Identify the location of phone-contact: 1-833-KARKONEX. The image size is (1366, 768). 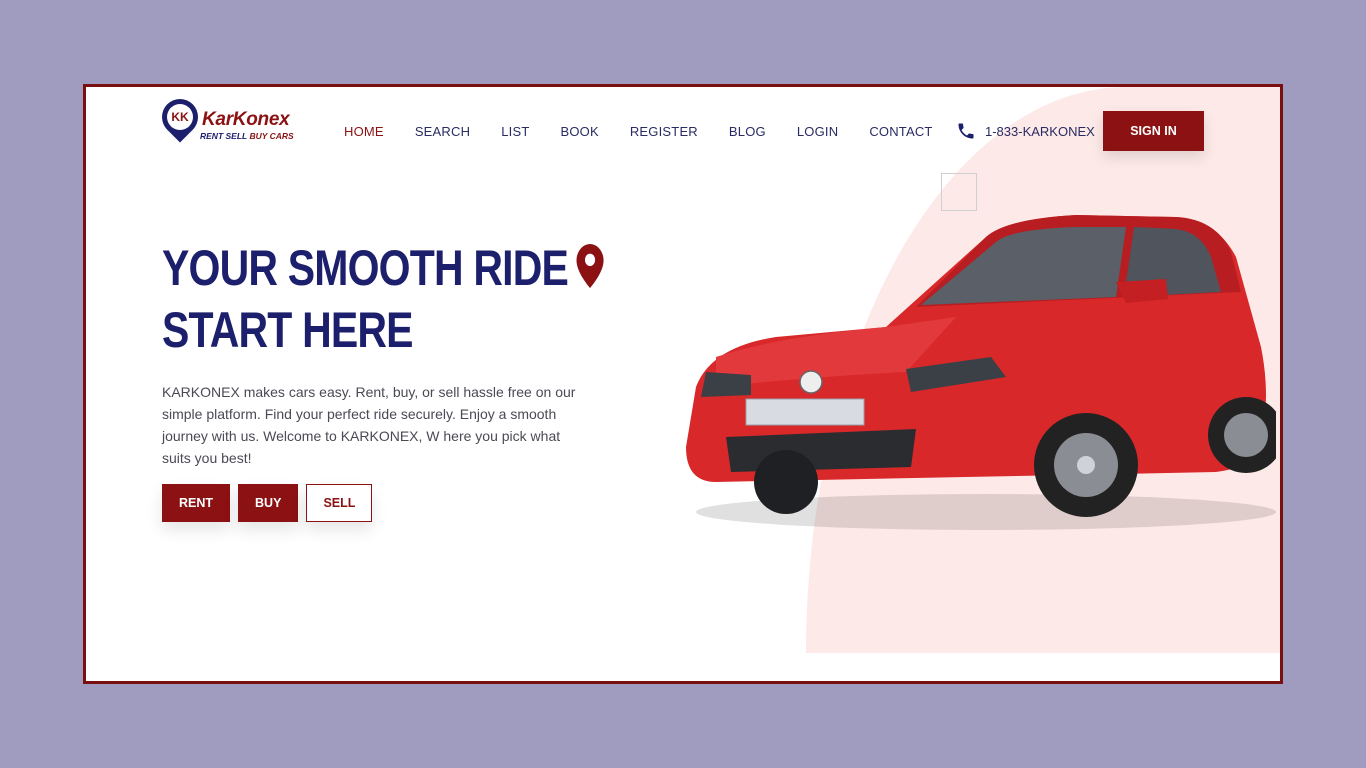
(1025, 131).